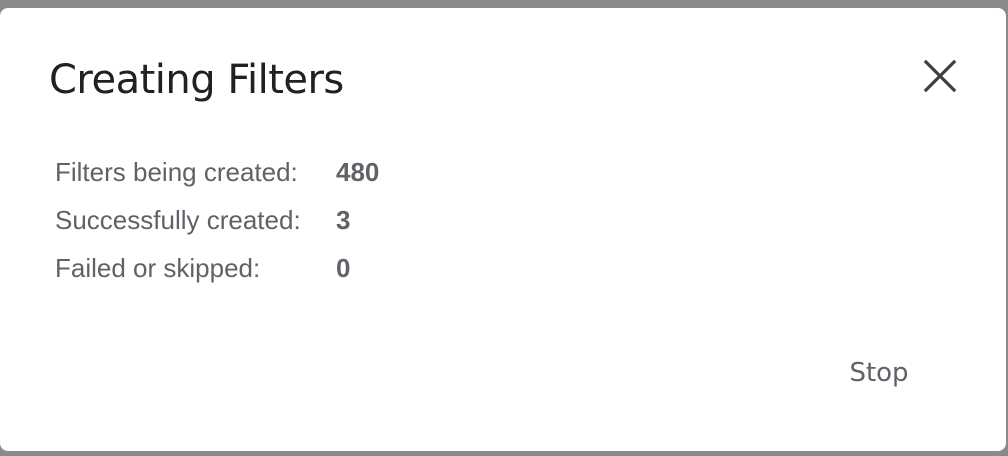 This screenshot has width=1008, height=456. Describe the element at coordinates (879, 373) in the screenshot. I see `stop-button: Stop` at that location.